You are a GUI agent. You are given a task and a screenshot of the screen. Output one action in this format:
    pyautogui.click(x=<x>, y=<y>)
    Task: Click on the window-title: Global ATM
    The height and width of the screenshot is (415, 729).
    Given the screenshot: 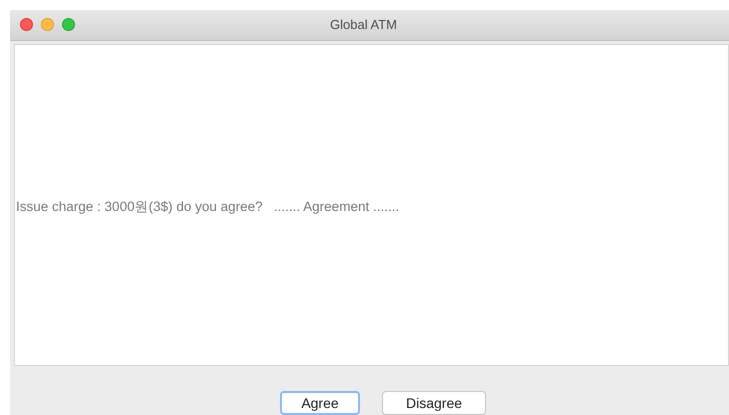 What is the action you would take?
    pyautogui.click(x=363, y=25)
    